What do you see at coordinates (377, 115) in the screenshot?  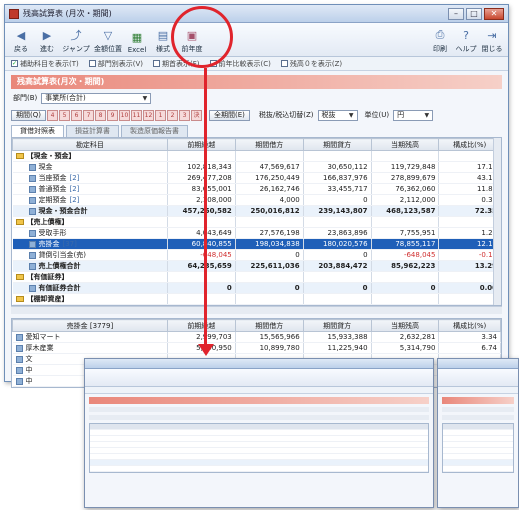 I see `unit-label: 単位(U)` at bounding box center [377, 115].